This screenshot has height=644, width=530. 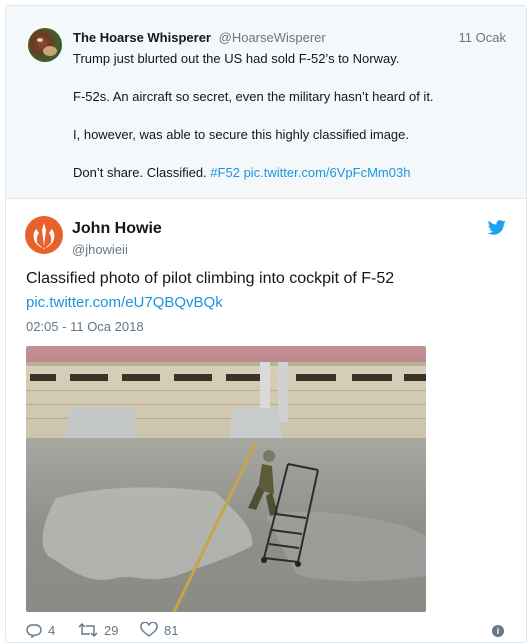 I want to click on rebel-alliance-avatar-icon, so click(x=44, y=235).